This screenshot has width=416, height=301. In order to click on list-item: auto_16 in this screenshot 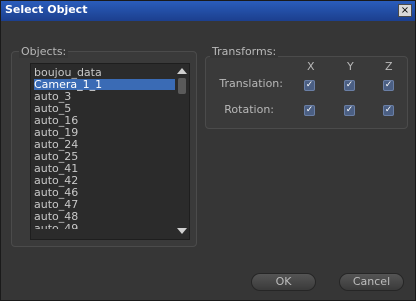, I will do `click(105, 120)`.